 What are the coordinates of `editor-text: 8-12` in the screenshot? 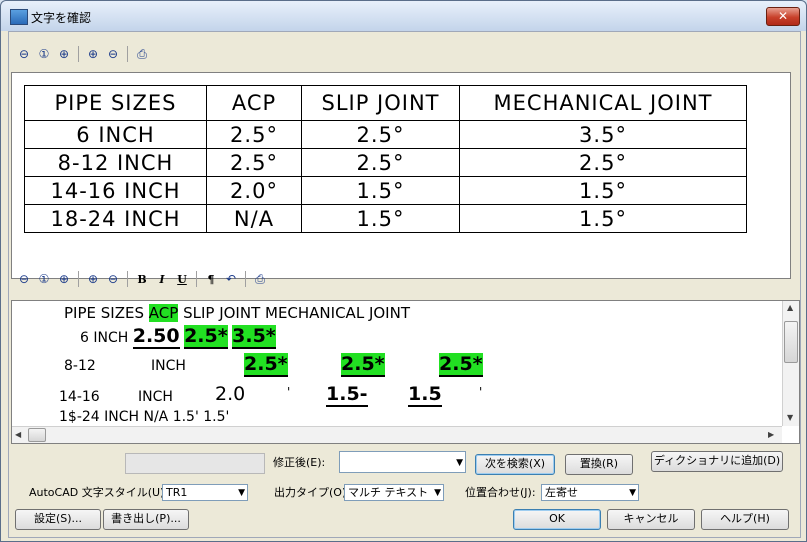 It's located at (80, 366).